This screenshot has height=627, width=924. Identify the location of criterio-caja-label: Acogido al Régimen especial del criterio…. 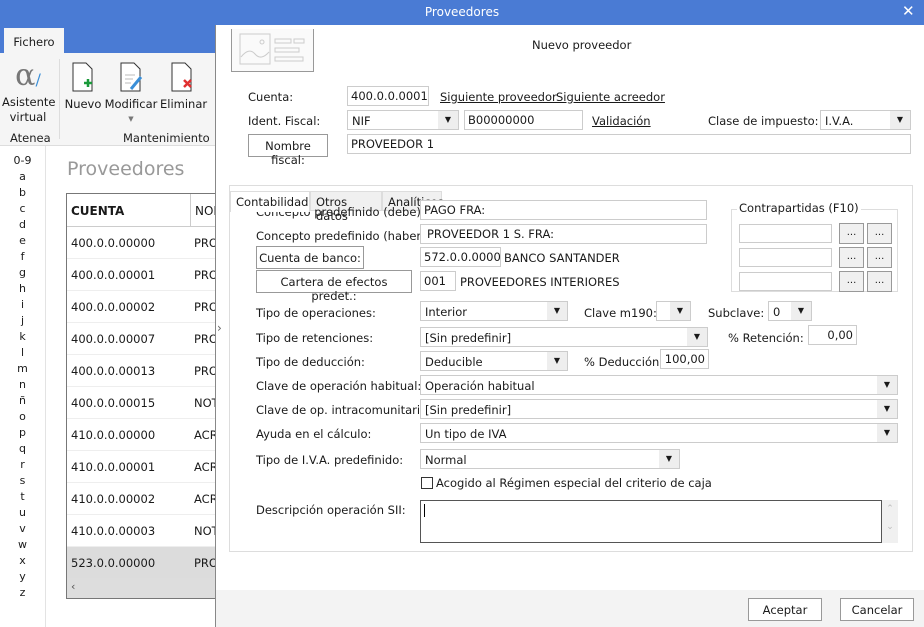
(574, 483).